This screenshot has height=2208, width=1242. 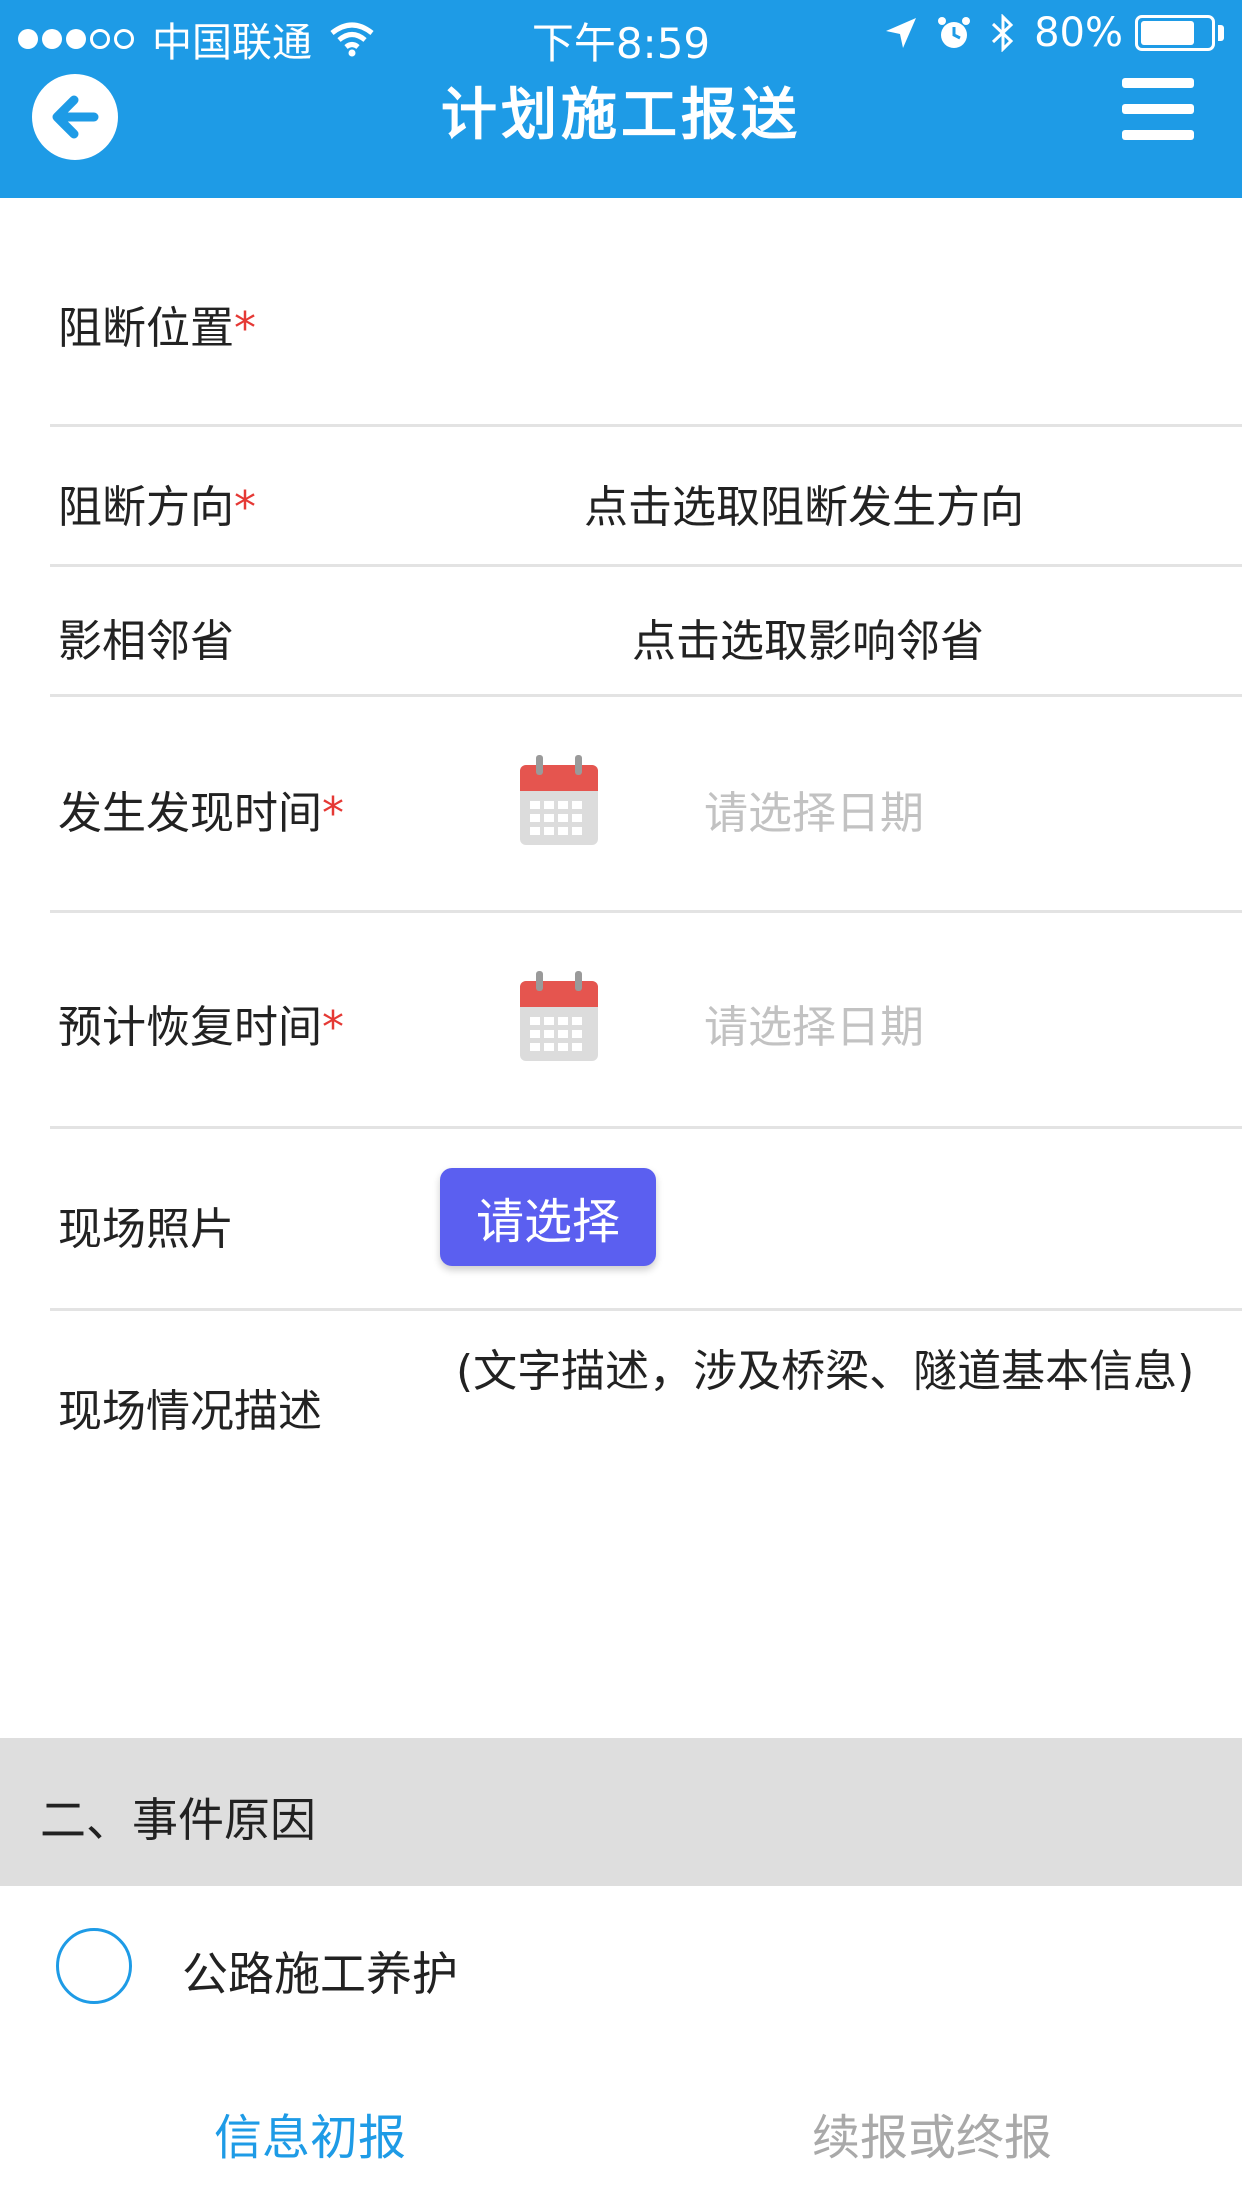 What do you see at coordinates (932, 2133) in the screenshot?
I see `tab-followup-report: 续报或终报` at bounding box center [932, 2133].